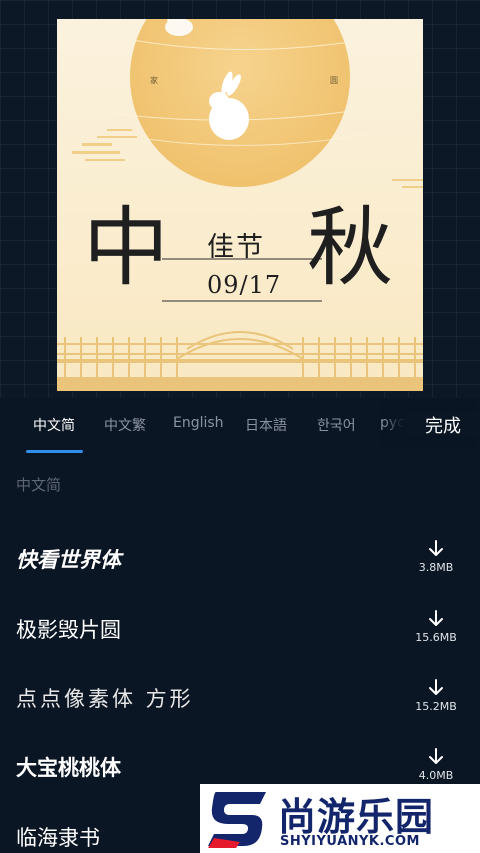 The image size is (480, 853). I want to click on tab-japanese: 日本語, so click(266, 425).